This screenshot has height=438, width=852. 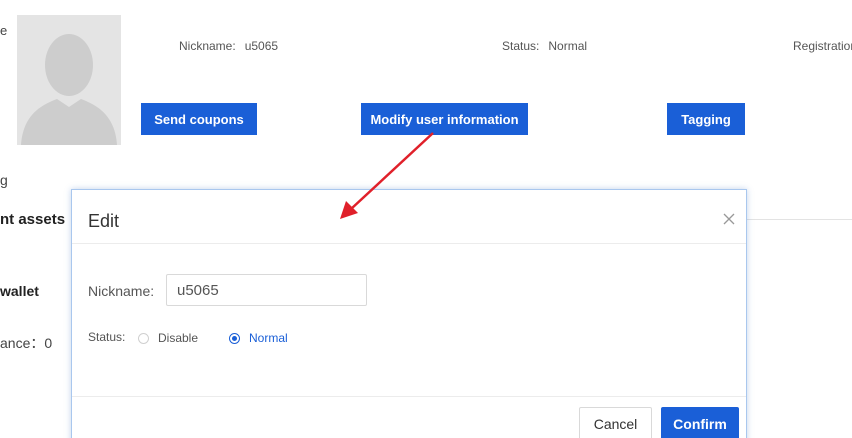 What do you see at coordinates (19, 291) in the screenshot?
I see `wallet-heading: wallet` at bounding box center [19, 291].